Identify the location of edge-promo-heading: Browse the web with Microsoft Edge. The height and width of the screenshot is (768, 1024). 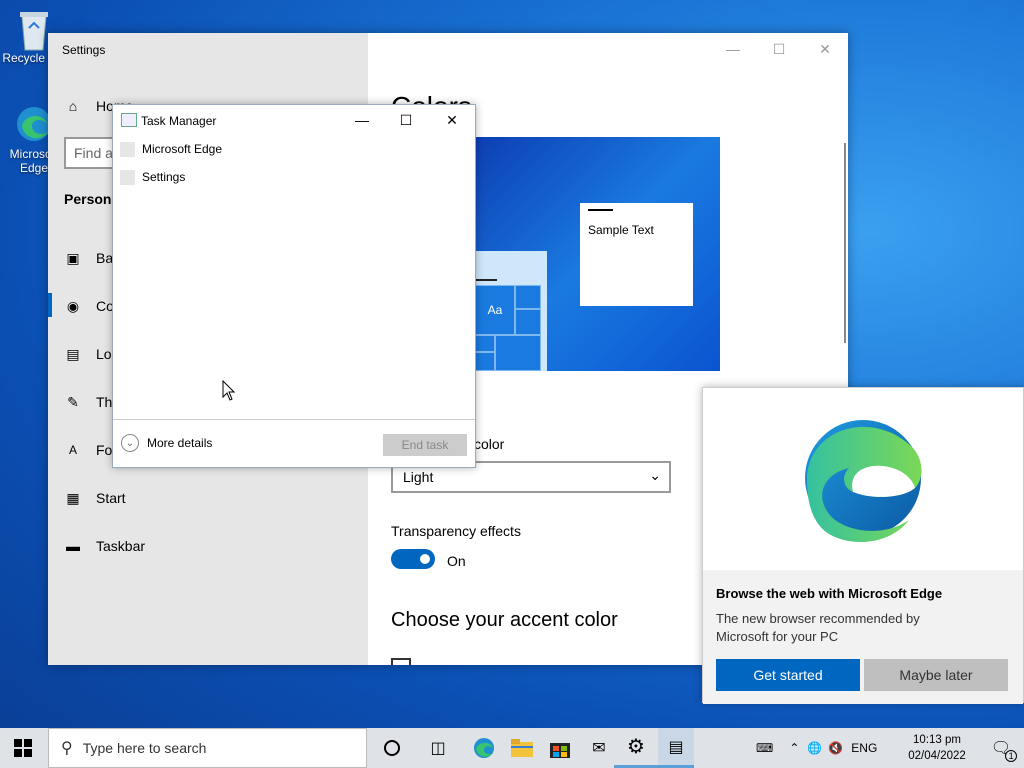
(829, 593).